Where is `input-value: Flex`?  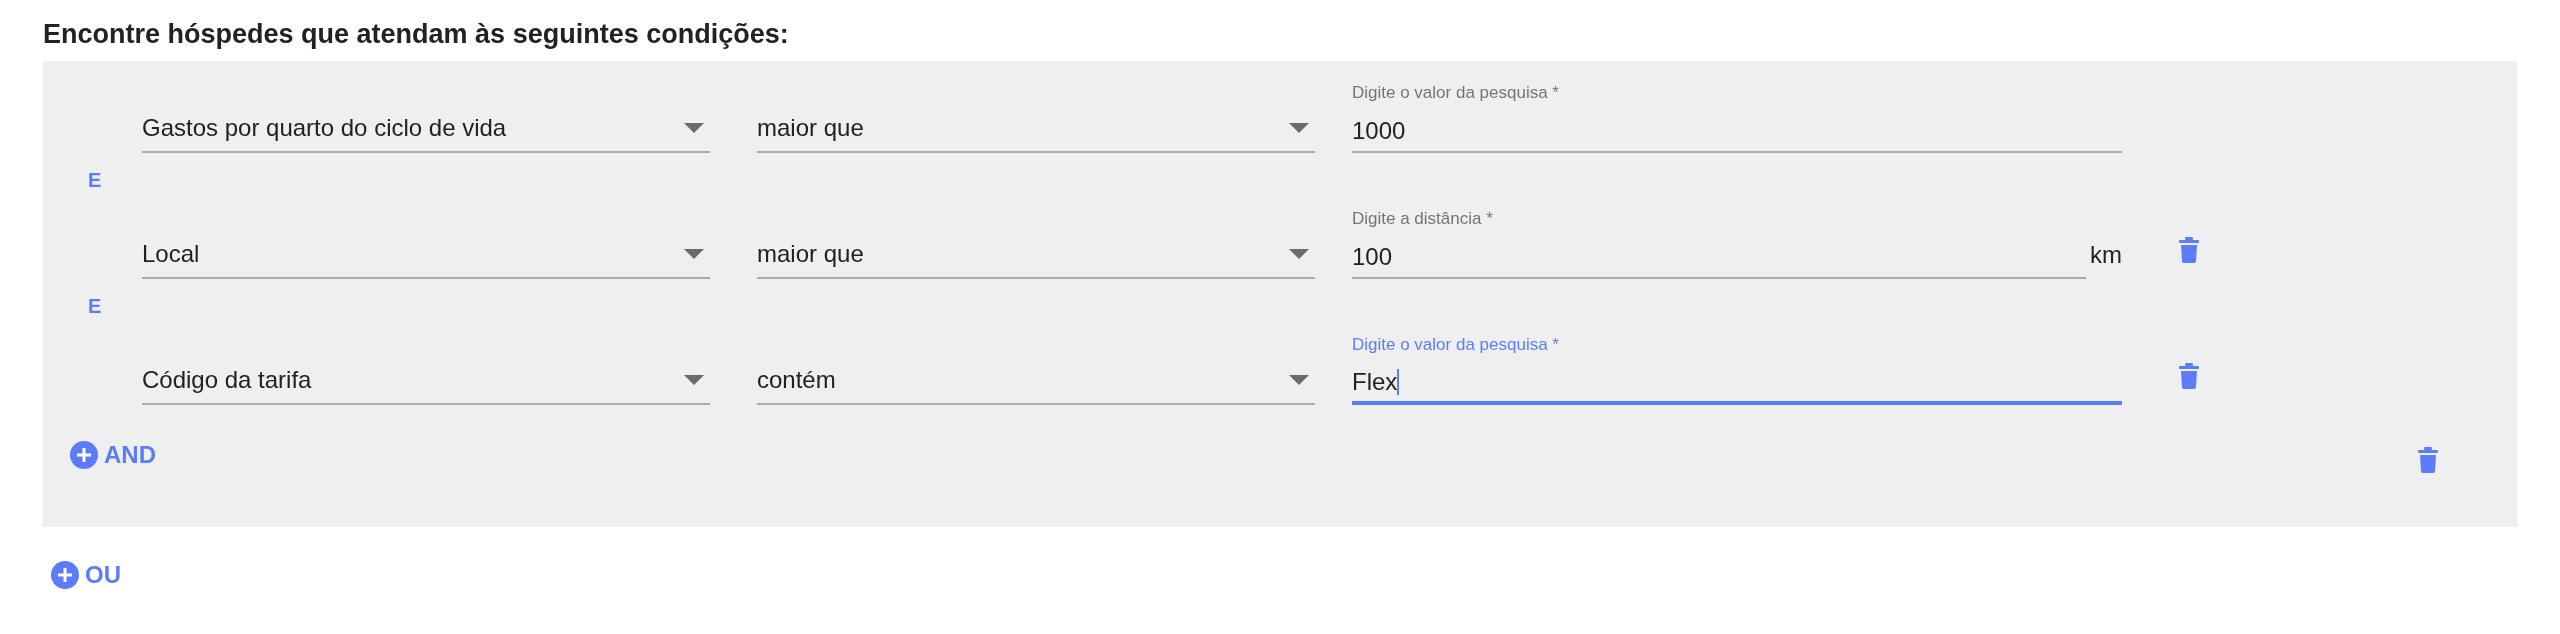
input-value: Flex is located at coordinates (1375, 382).